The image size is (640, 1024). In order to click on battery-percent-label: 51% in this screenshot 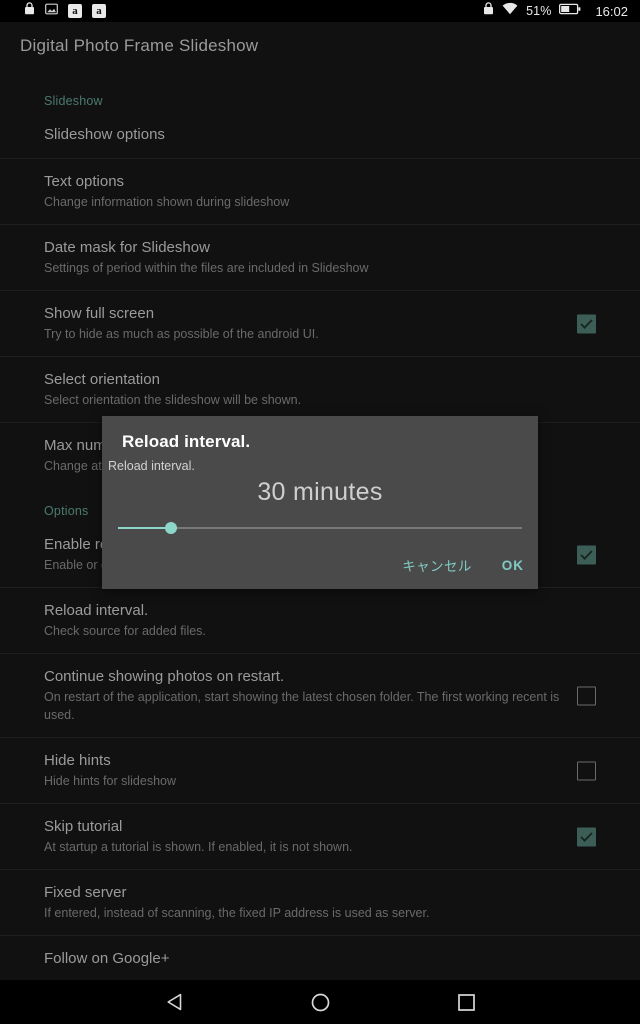, I will do `click(539, 11)`.